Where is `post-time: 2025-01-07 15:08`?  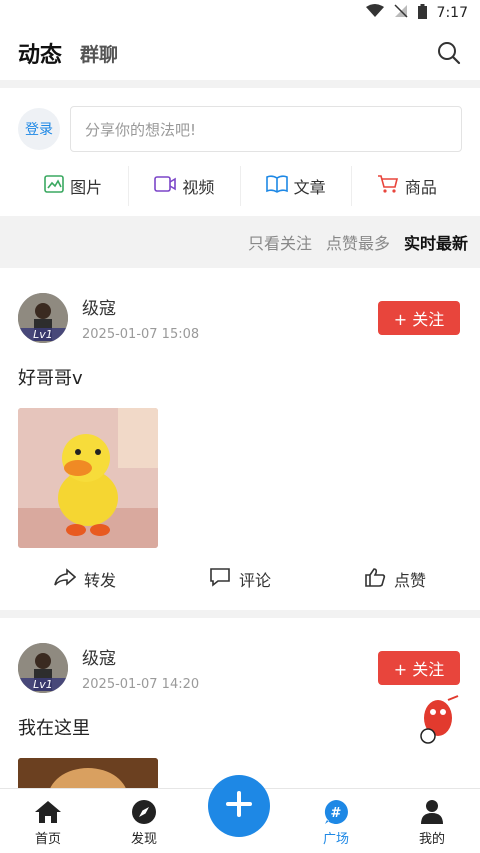 post-time: 2025-01-07 15:08 is located at coordinates (141, 334).